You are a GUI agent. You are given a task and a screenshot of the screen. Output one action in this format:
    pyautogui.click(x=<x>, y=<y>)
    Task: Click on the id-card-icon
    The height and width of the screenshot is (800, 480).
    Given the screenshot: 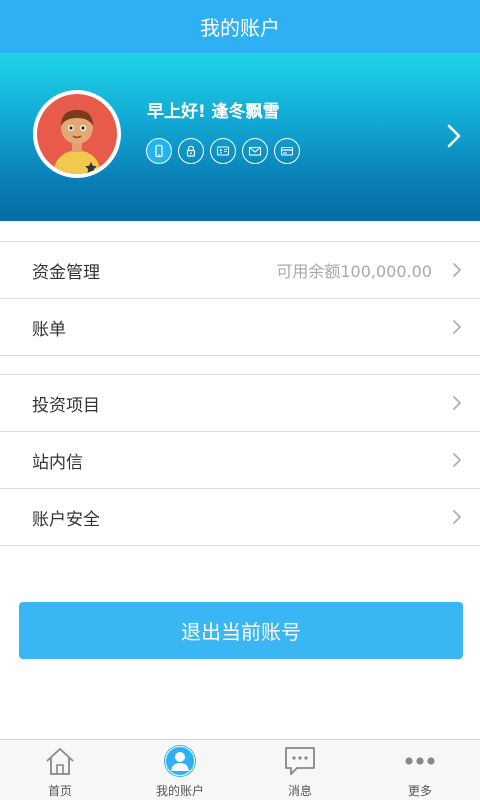 What is the action you would take?
    pyautogui.click(x=223, y=151)
    